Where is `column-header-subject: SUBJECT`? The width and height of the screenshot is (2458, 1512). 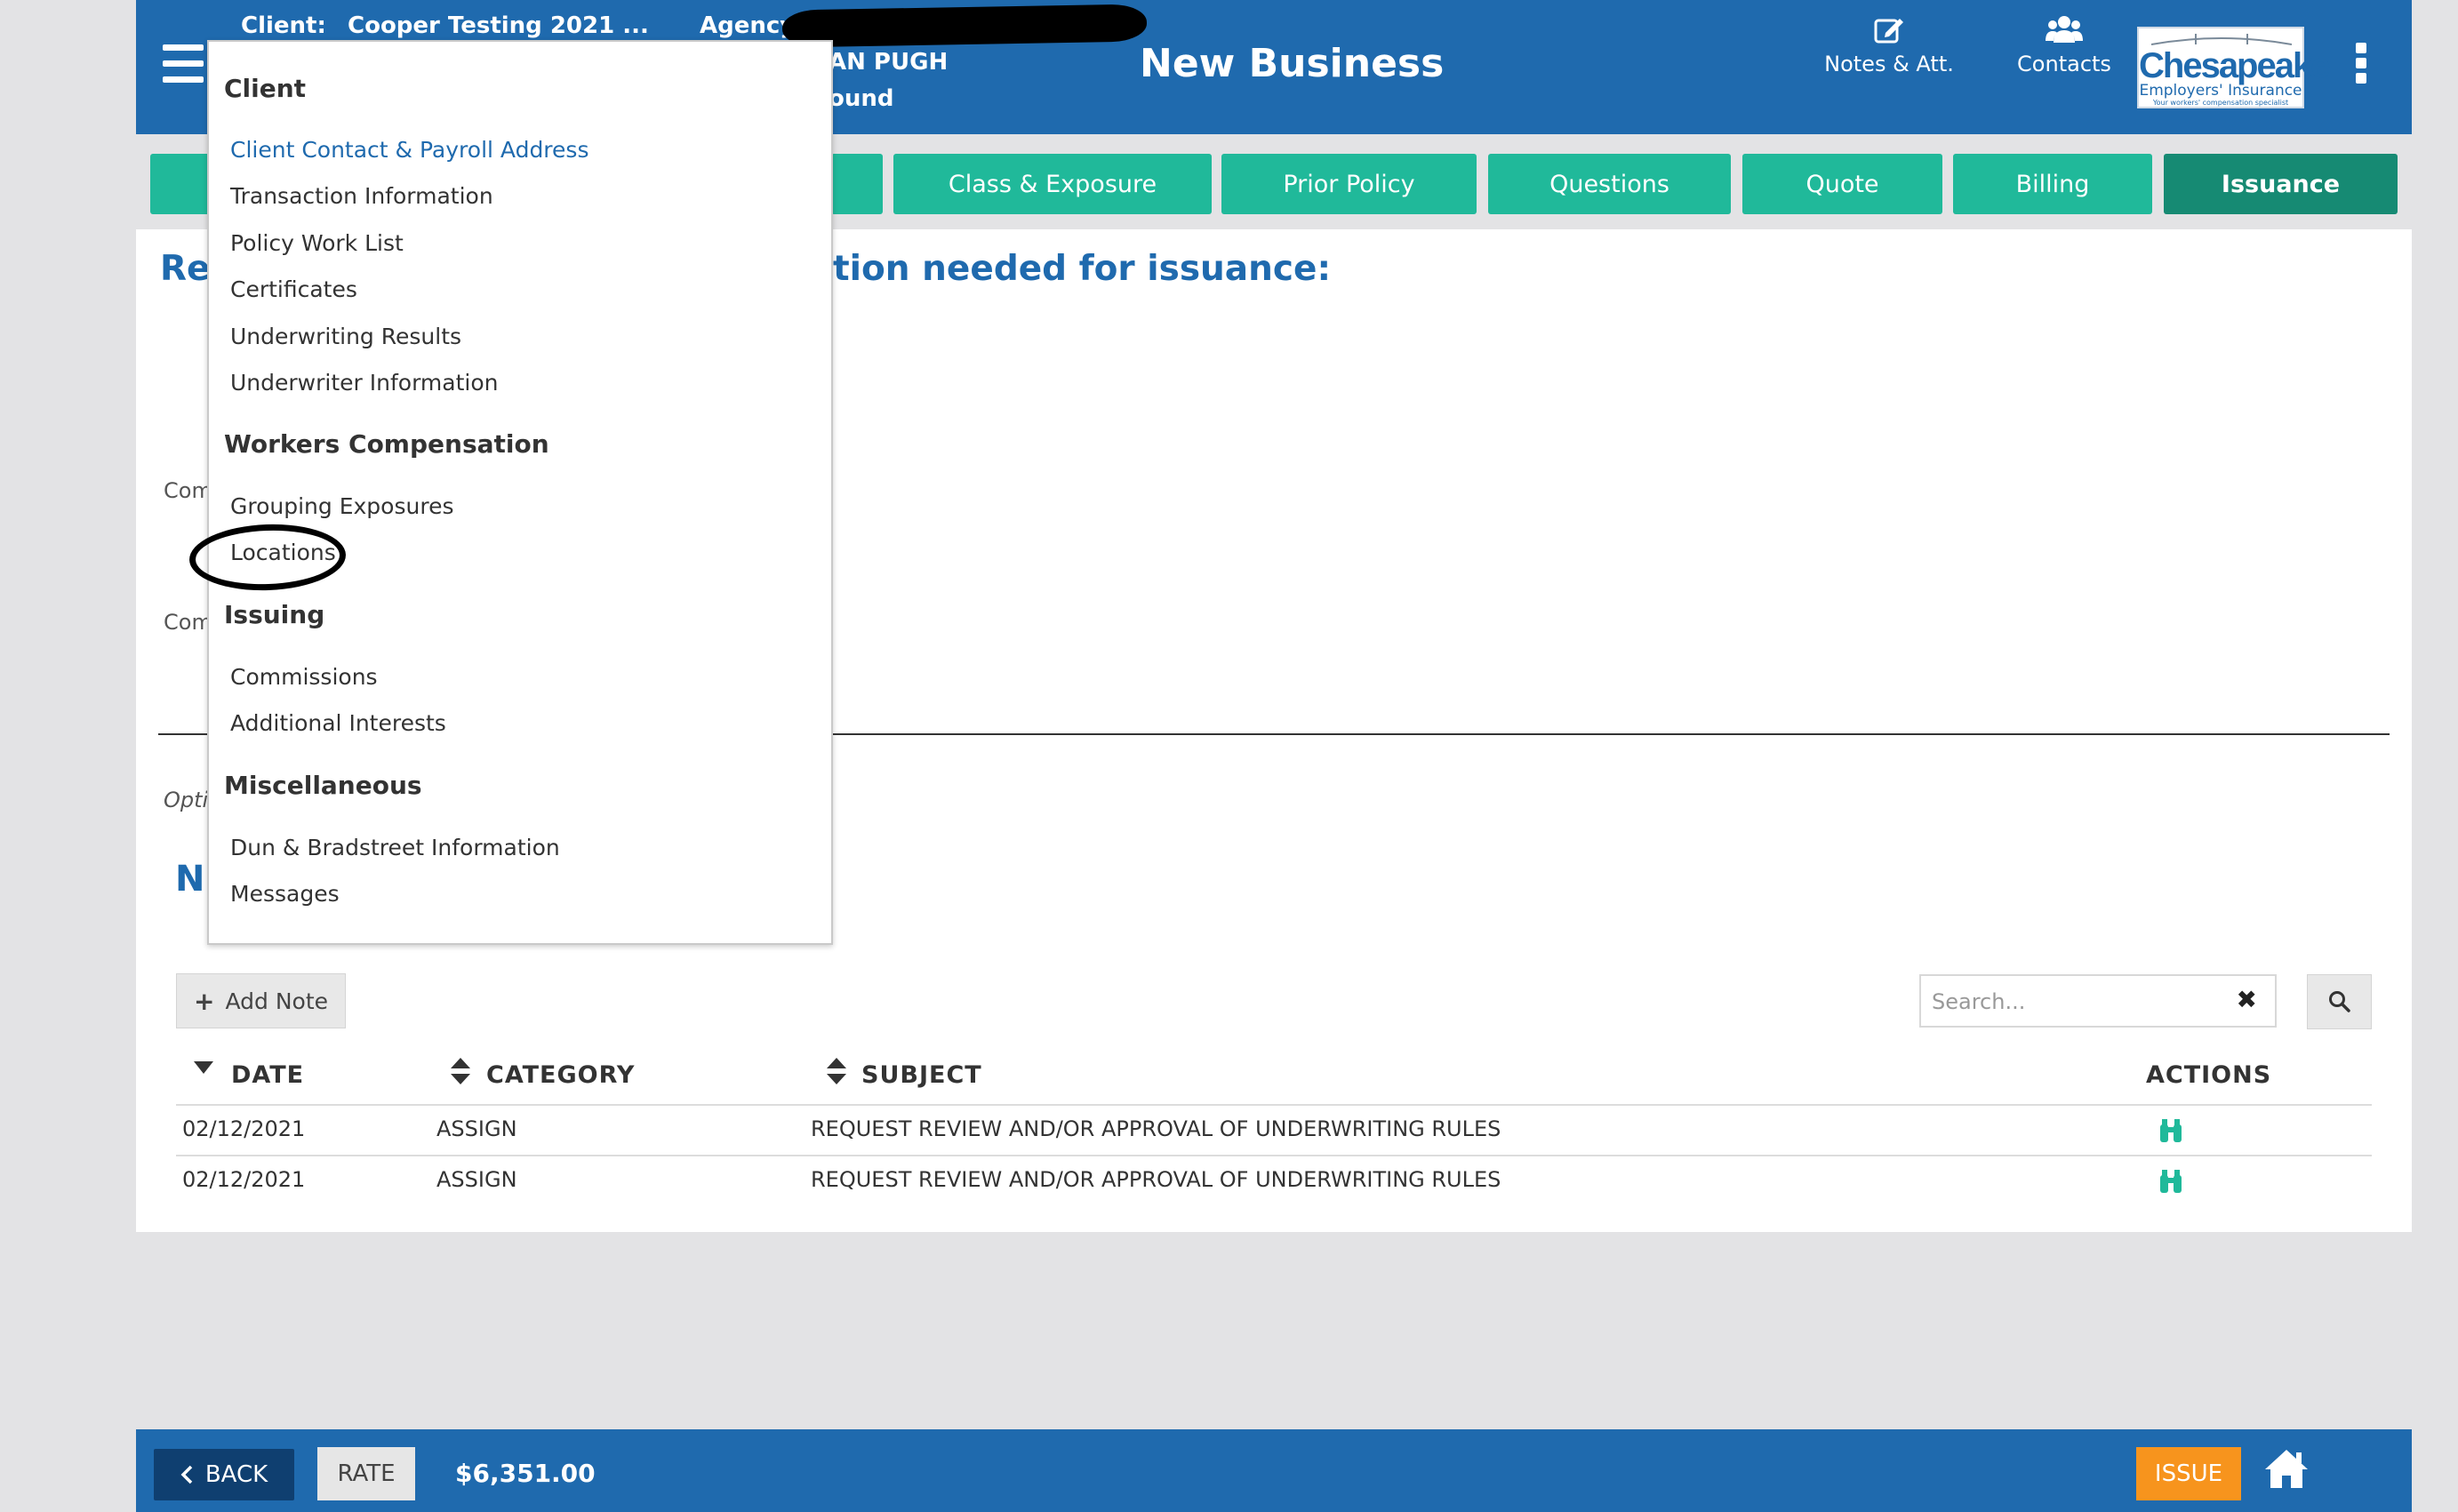 column-header-subject: SUBJECT is located at coordinates (921, 1075).